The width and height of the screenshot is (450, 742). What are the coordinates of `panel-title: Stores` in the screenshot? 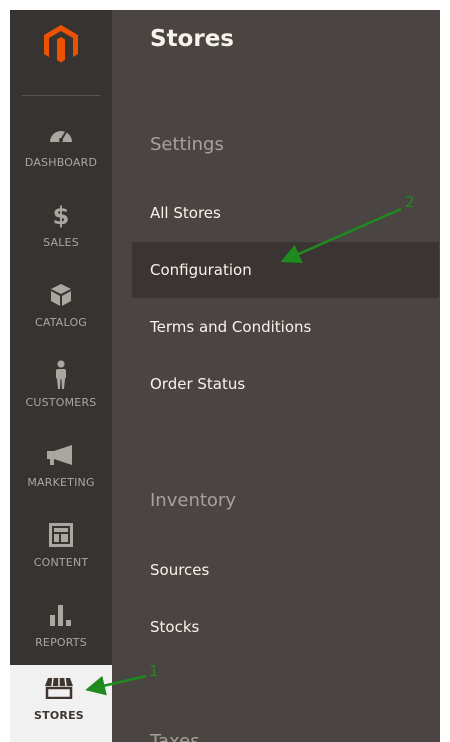 It's located at (192, 39).